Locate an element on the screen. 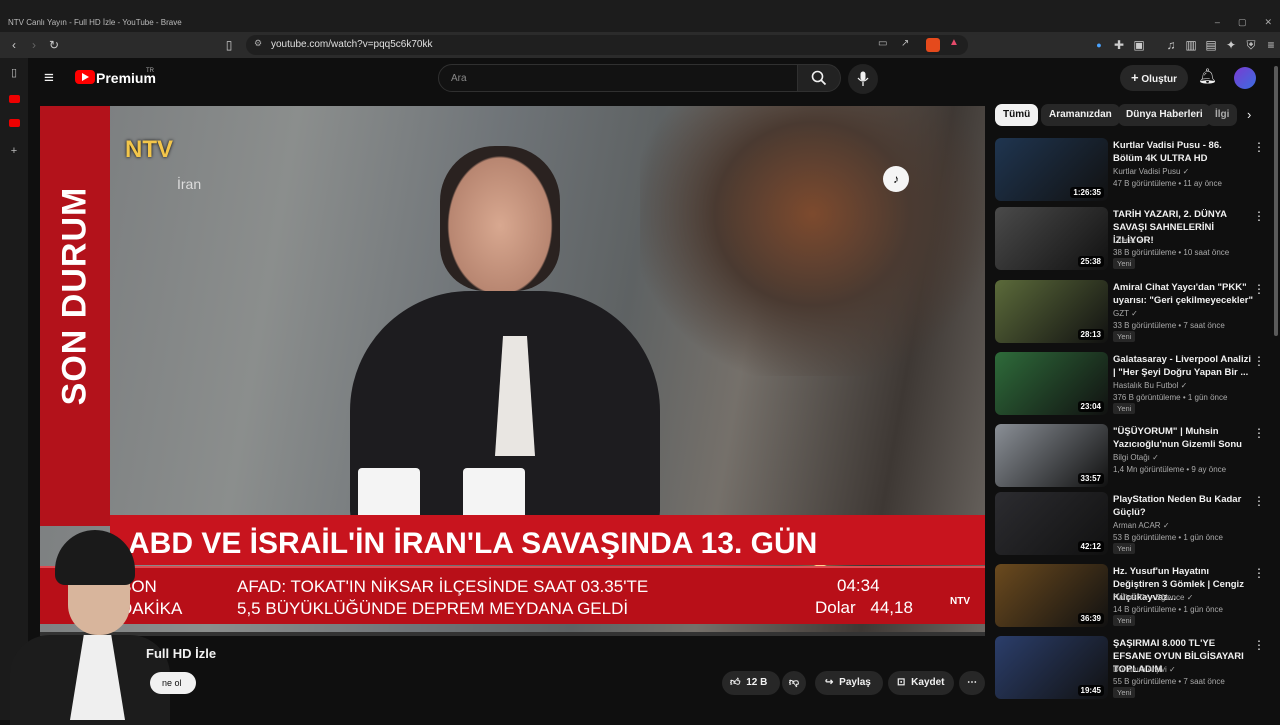 This screenshot has width=1280, height=725. channel-name: Donanım Arşivi ✓ is located at coordinates (1144, 669).